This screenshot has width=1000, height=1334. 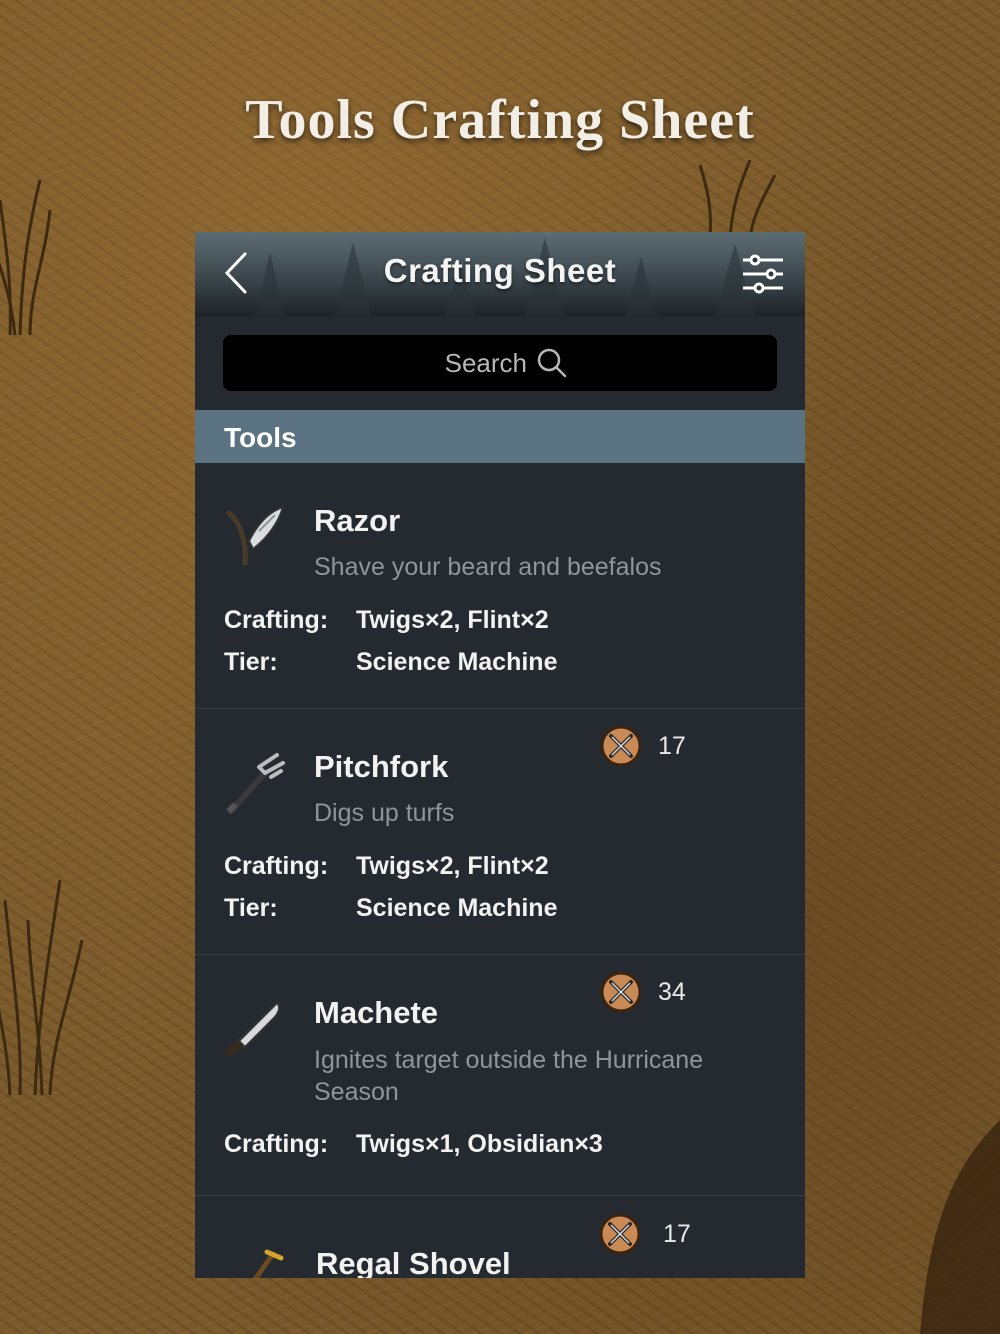 I want to click on crafting-value: Twigs×1, Obsidian×3, so click(x=479, y=1144).